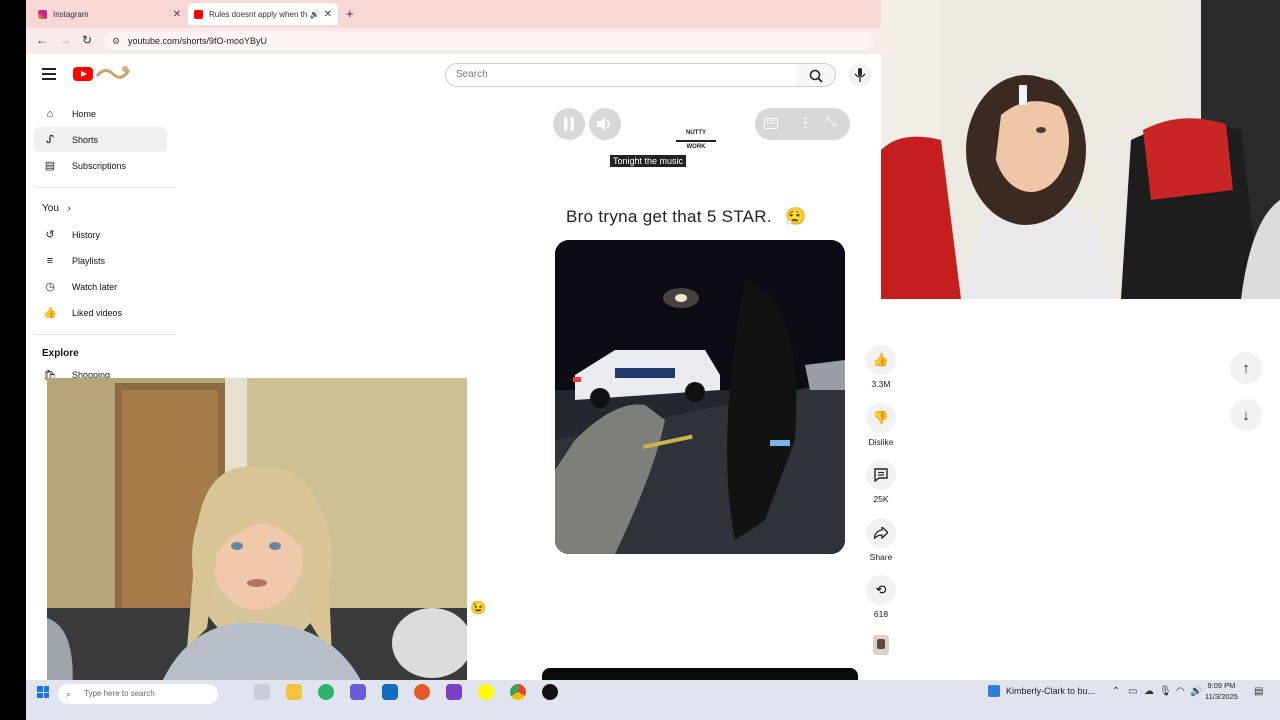 This screenshot has height=720, width=1280. Describe the element at coordinates (350, 13) in the screenshot. I see `new-tab-button: +` at that location.